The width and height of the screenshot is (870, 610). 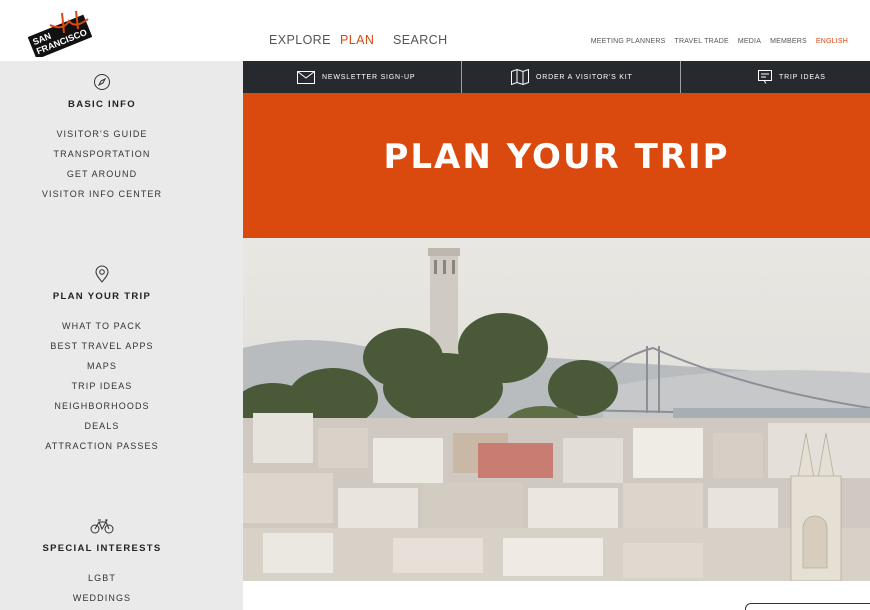 I want to click on newsletter-signup-button: NEWSLETTER SIGN-UP, so click(x=352, y=77).